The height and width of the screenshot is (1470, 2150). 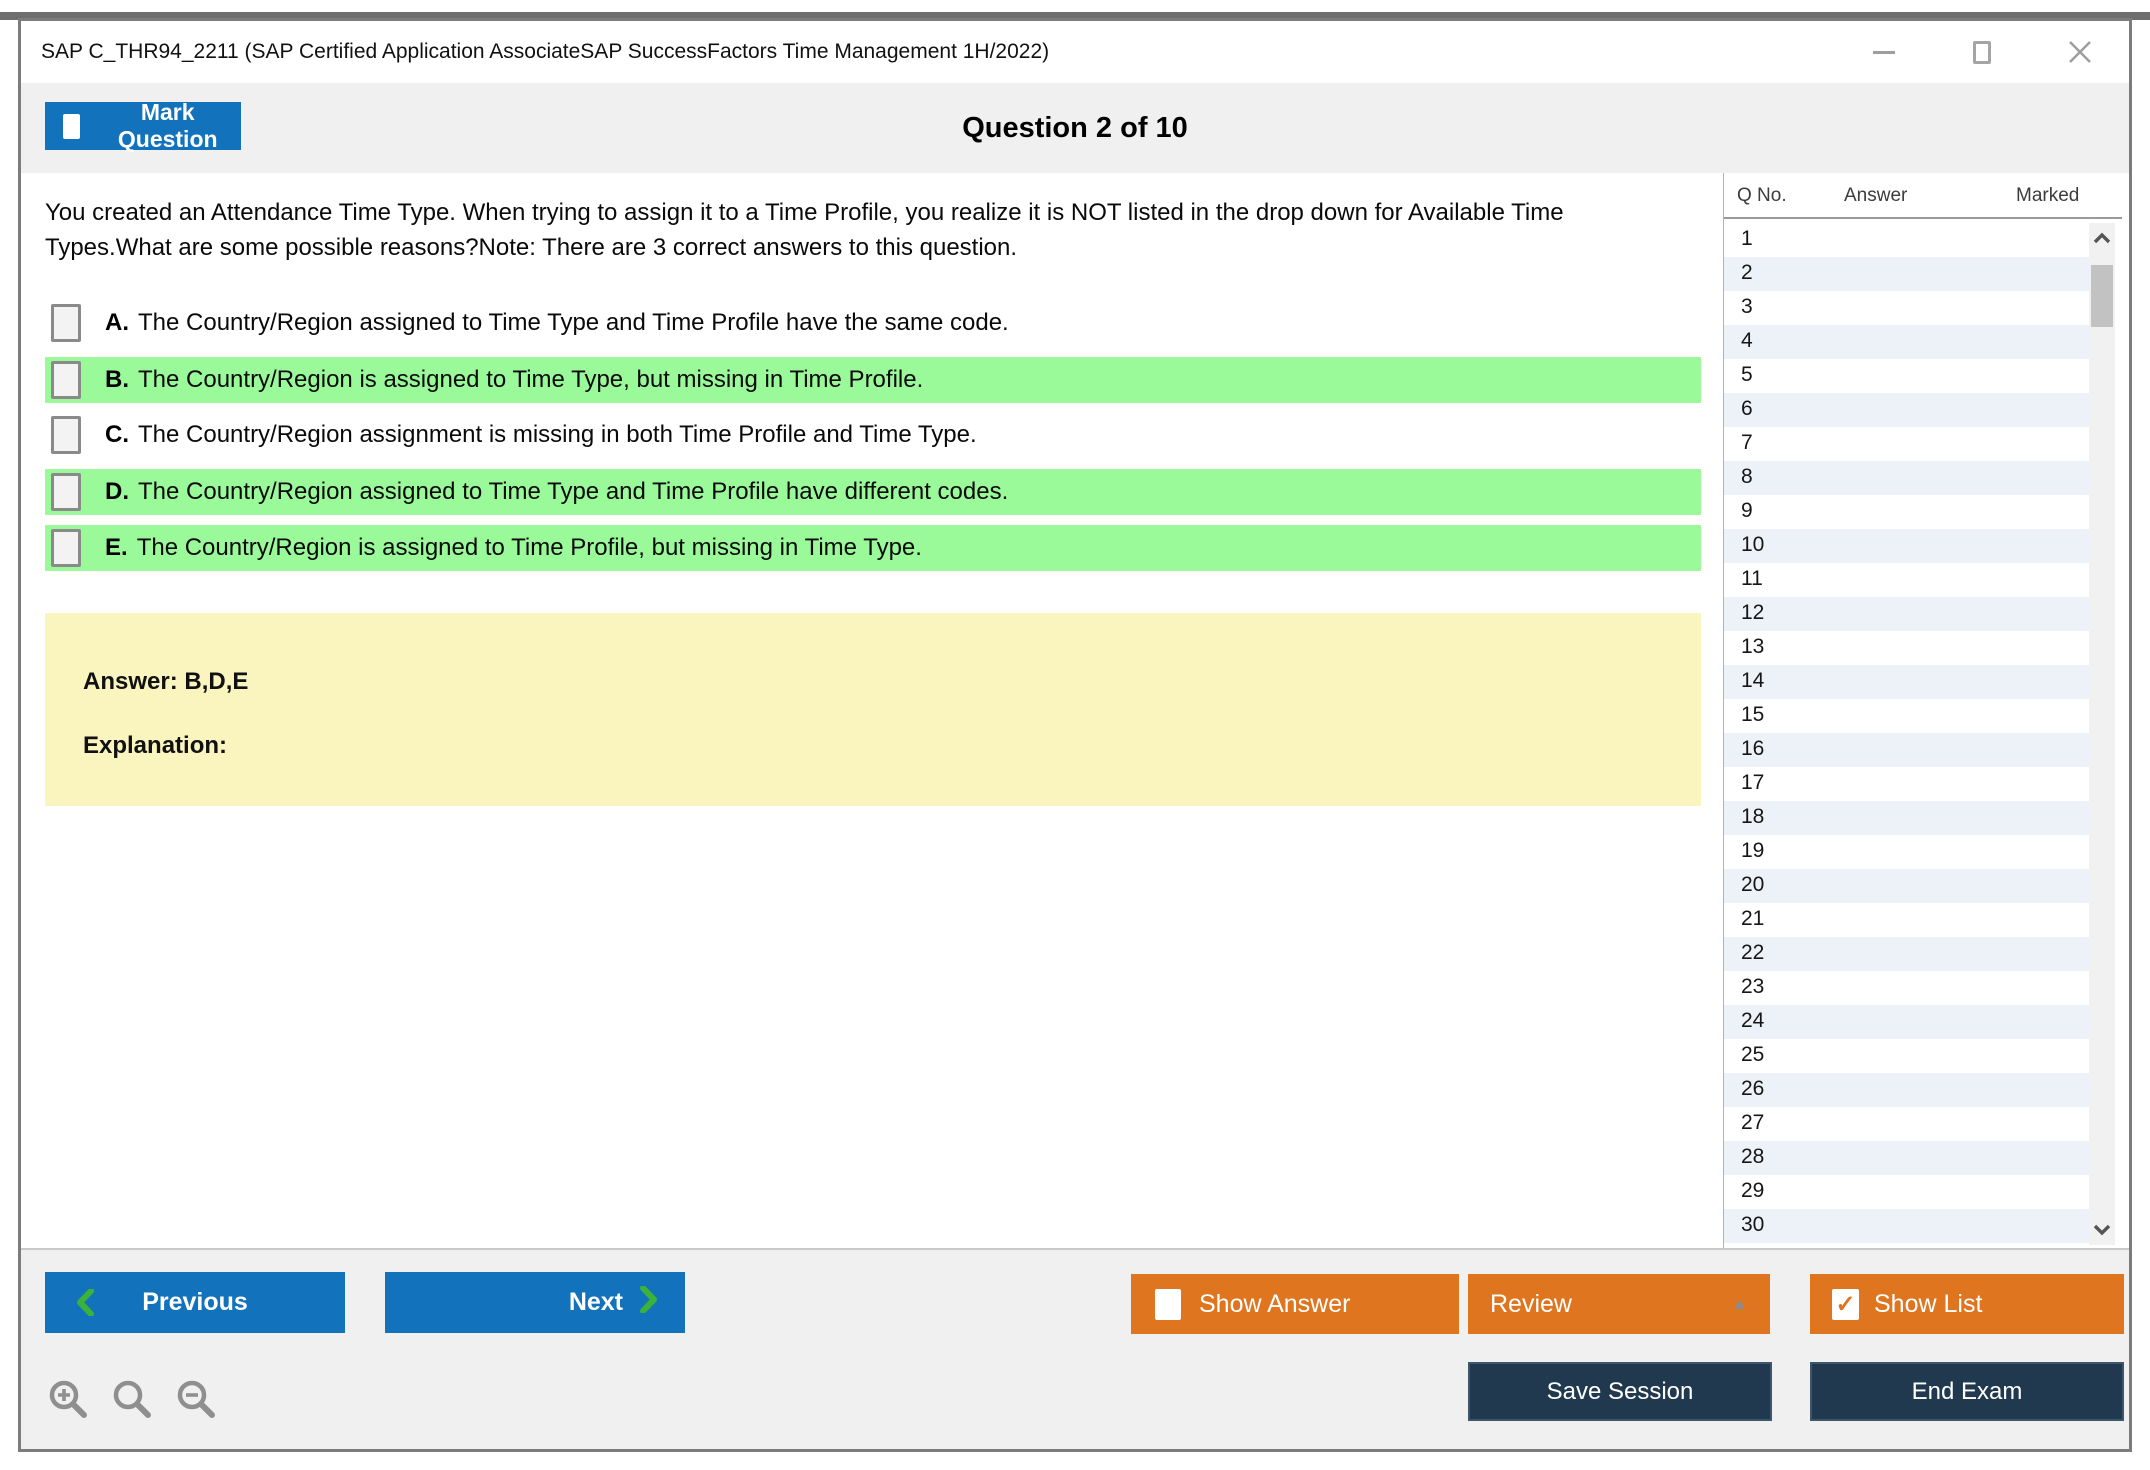 I want to click on question-number: 28, so click(x=1753, y=1156).